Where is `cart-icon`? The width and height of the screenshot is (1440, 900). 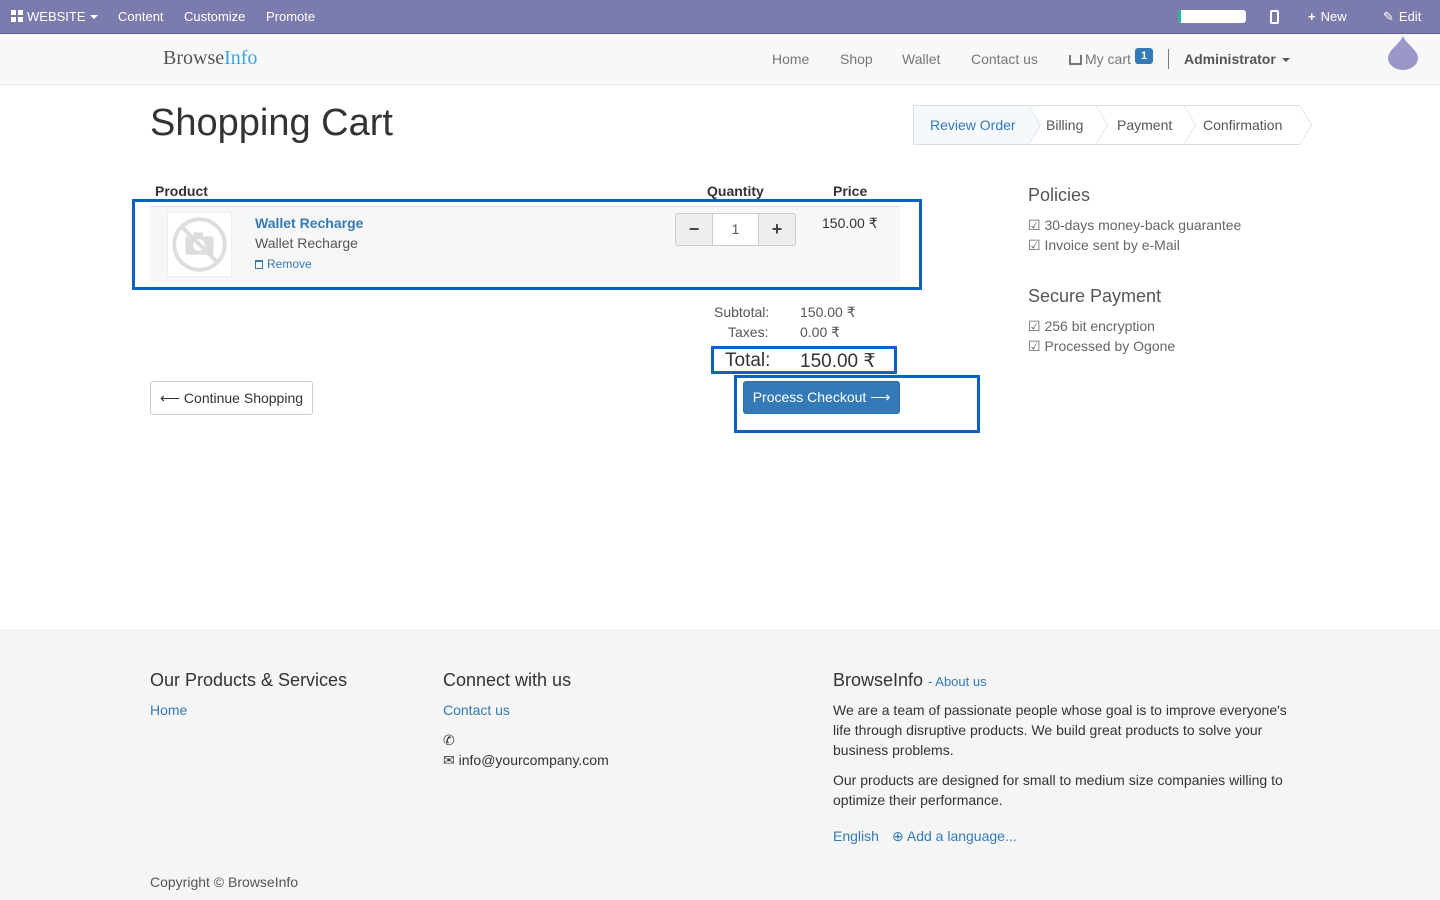
cart-icon is located at coordinates (1075, 60).